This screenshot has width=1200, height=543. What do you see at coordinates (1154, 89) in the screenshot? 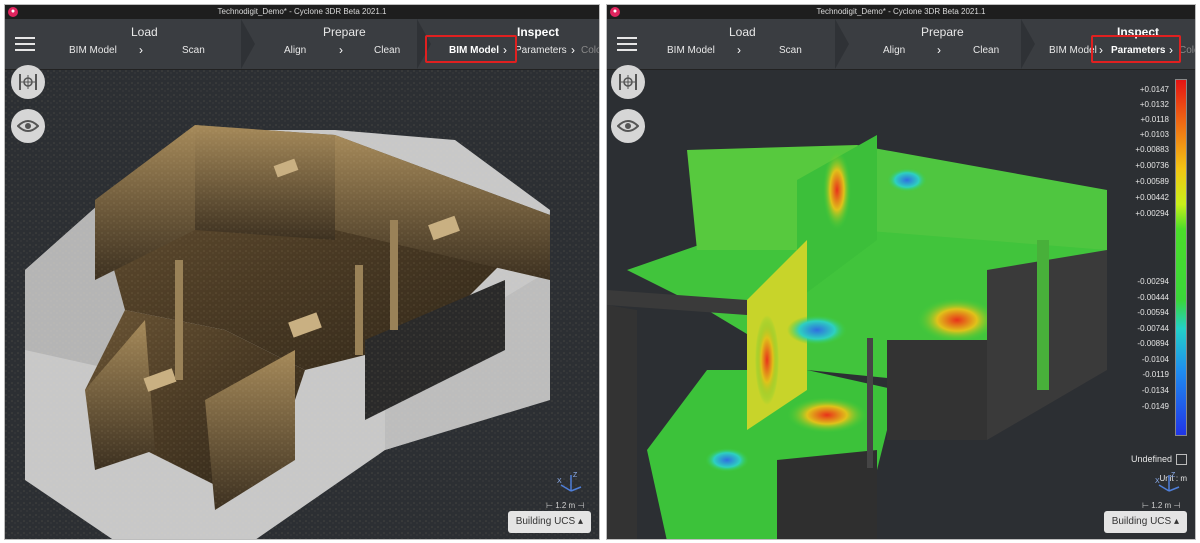
I see `legend-value: +0.0147` at bounding box center [1154, 89].